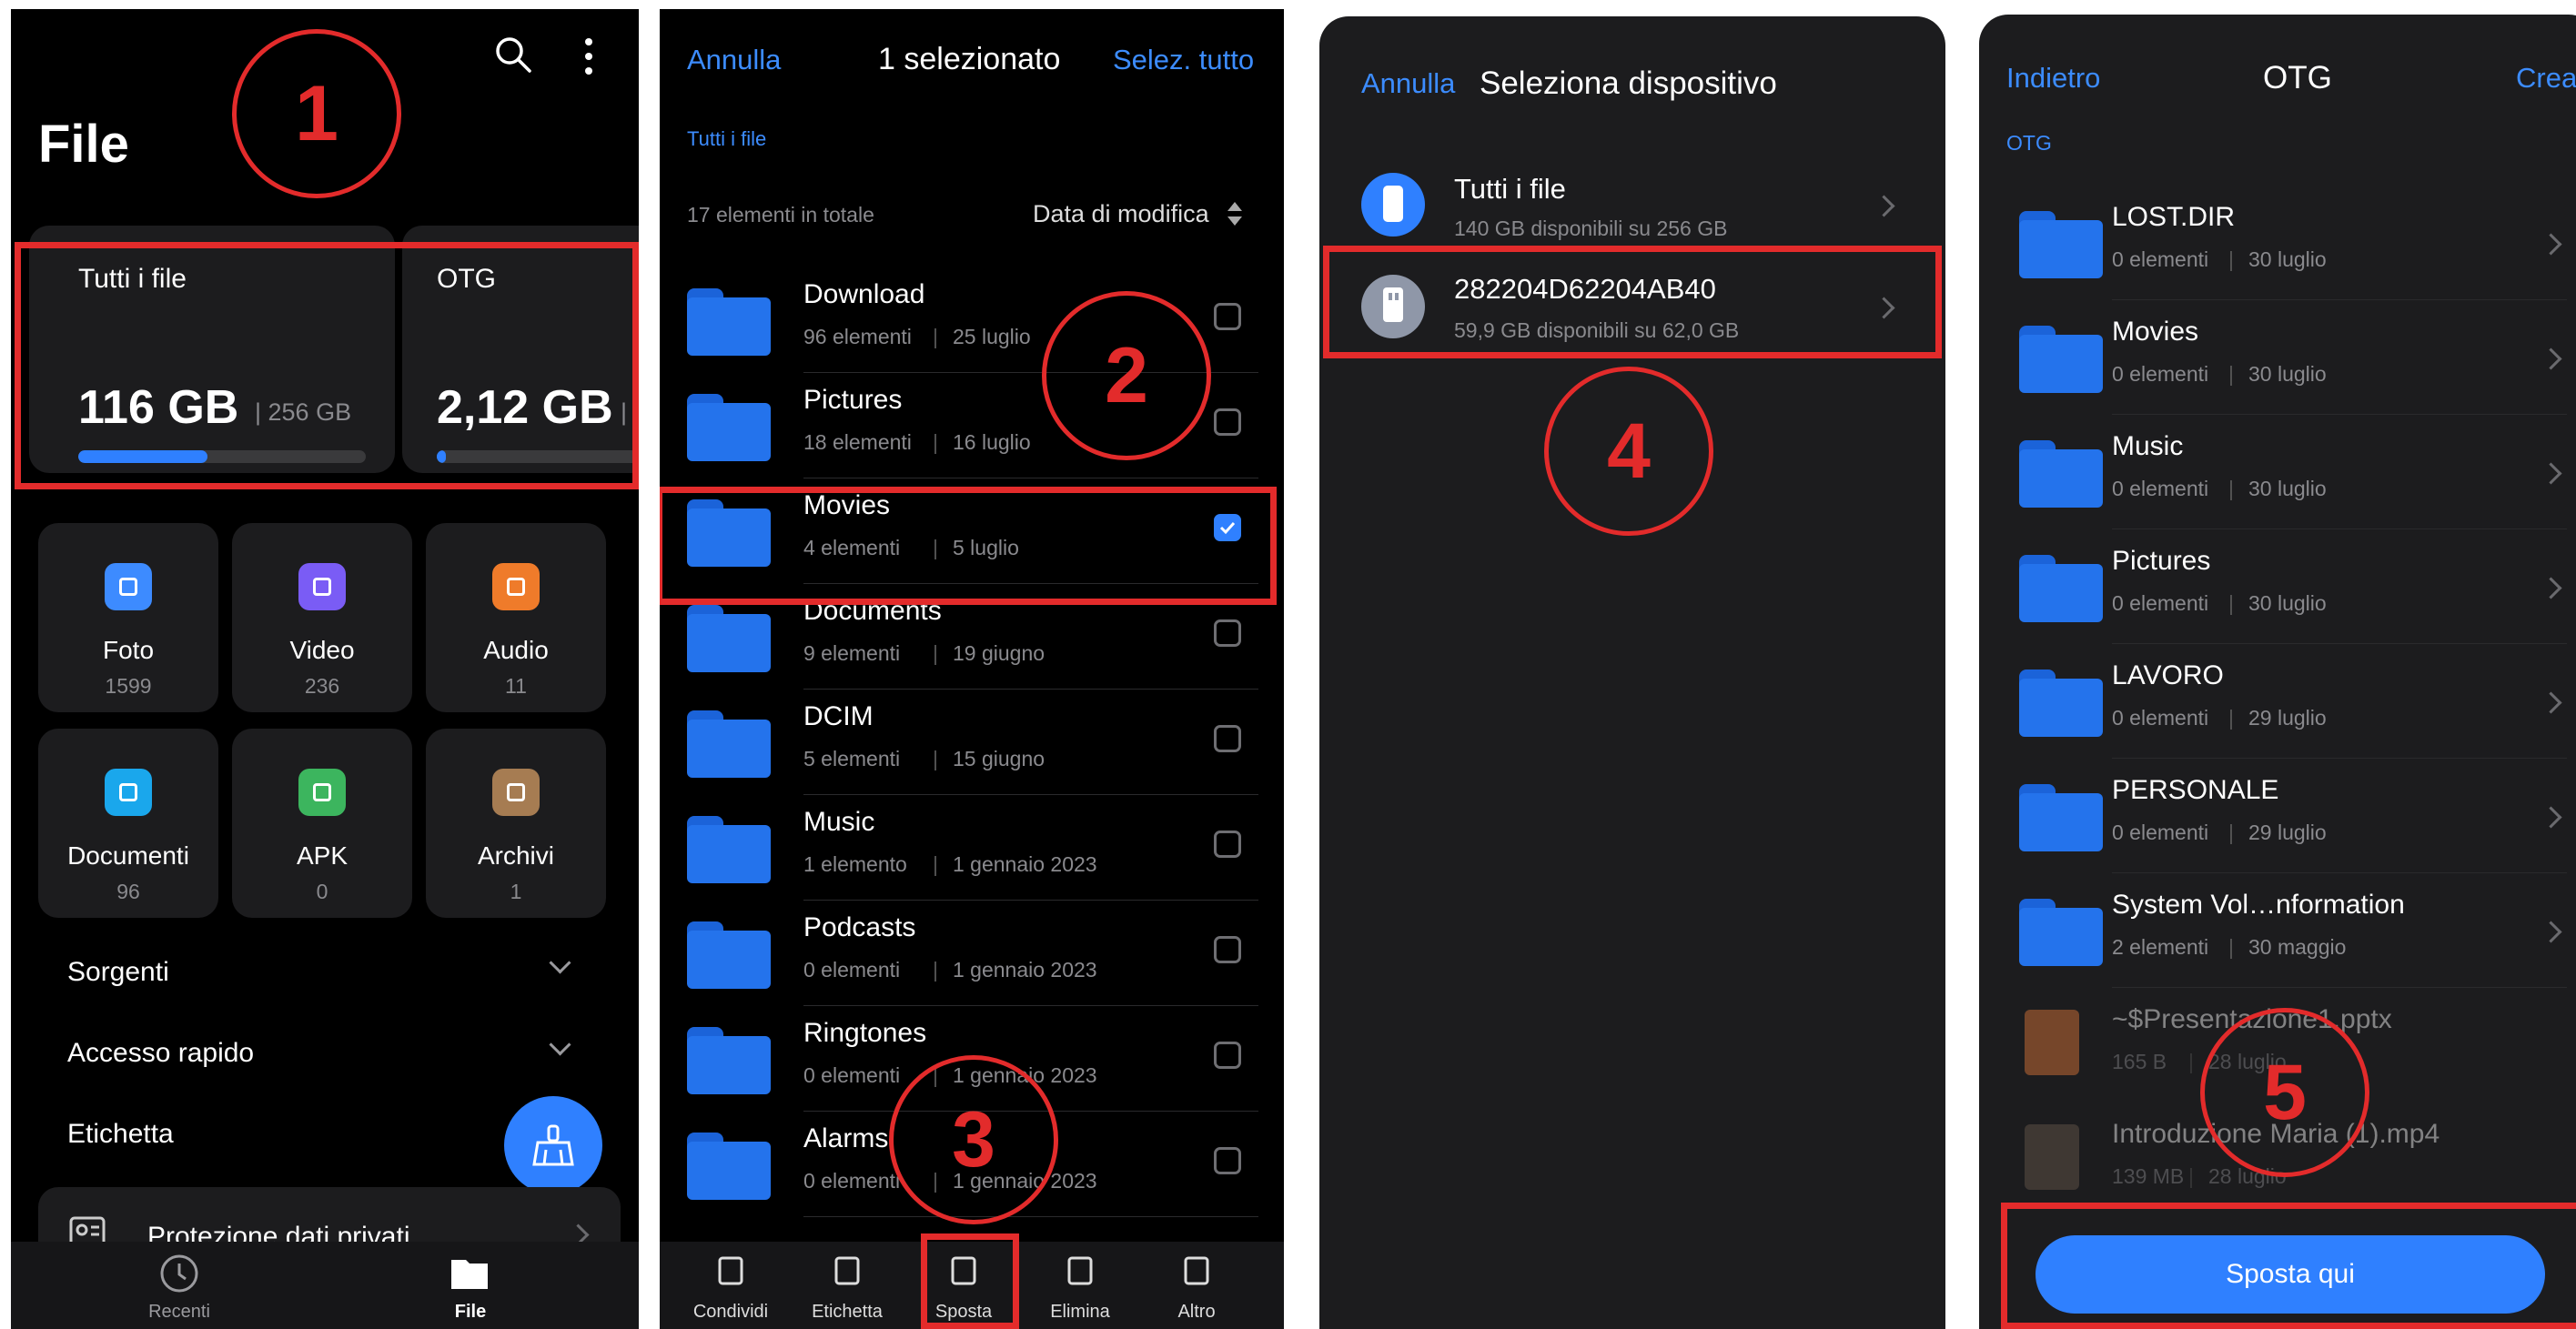  Describe the element at coordinates (1080, 1312) in the screenshot. I see `action-label: Elimina` at that location.